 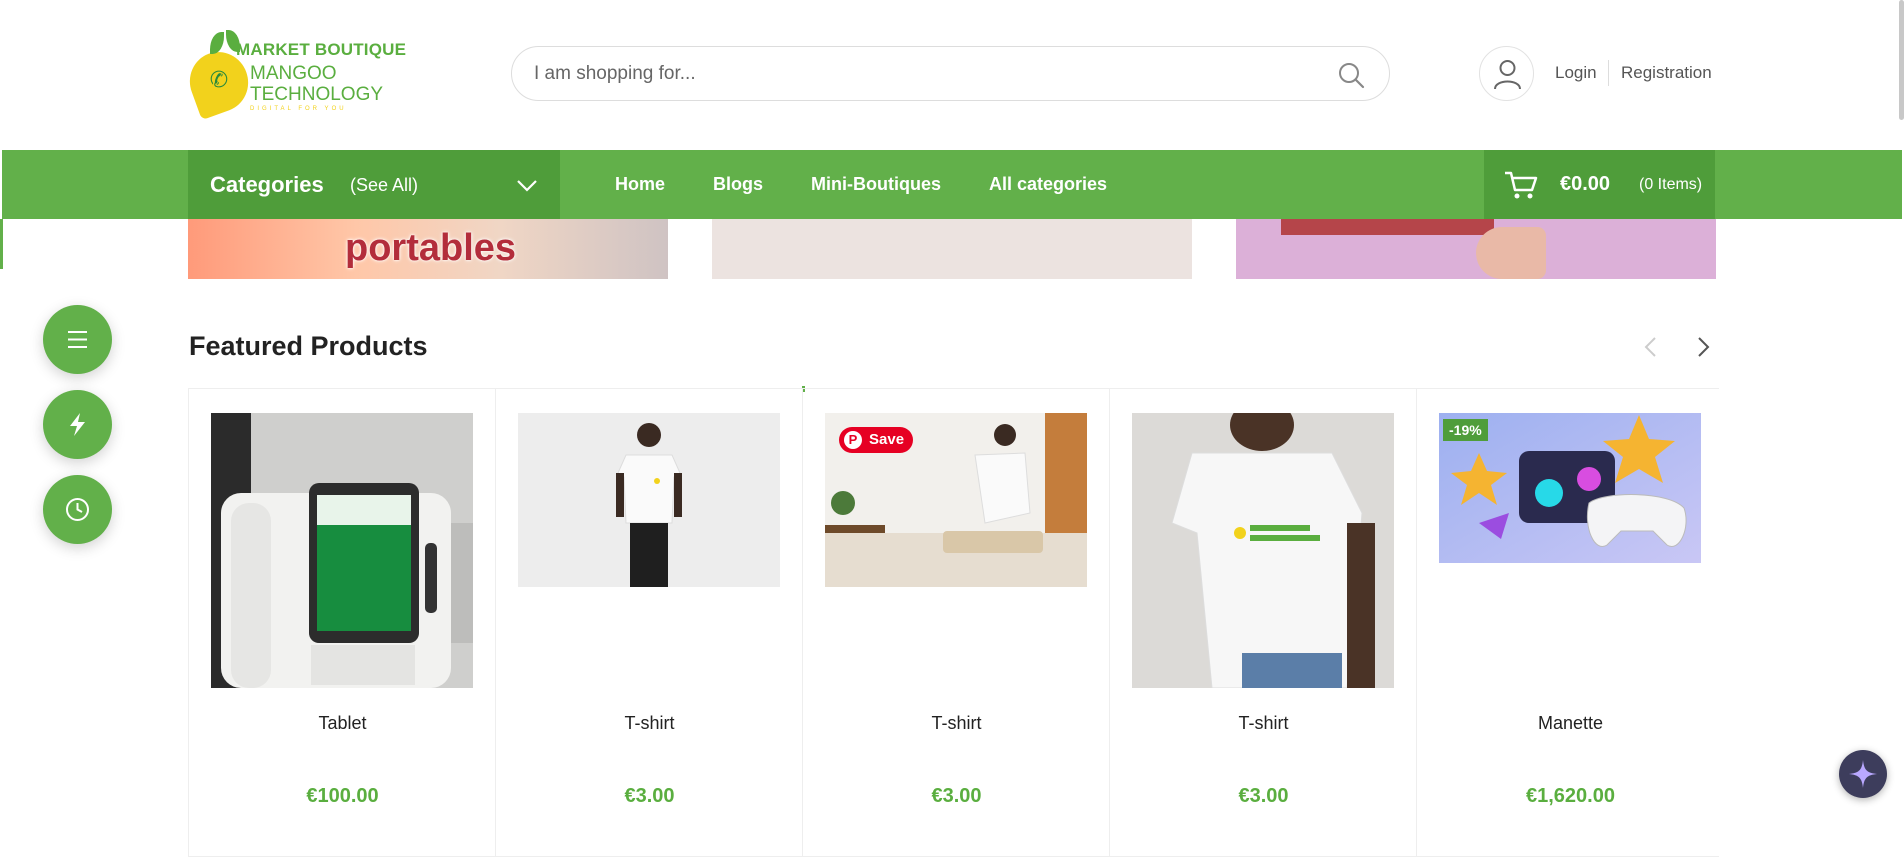 I want to click on nav-link-all-categories: All categories, so click(x=1048, y=184).